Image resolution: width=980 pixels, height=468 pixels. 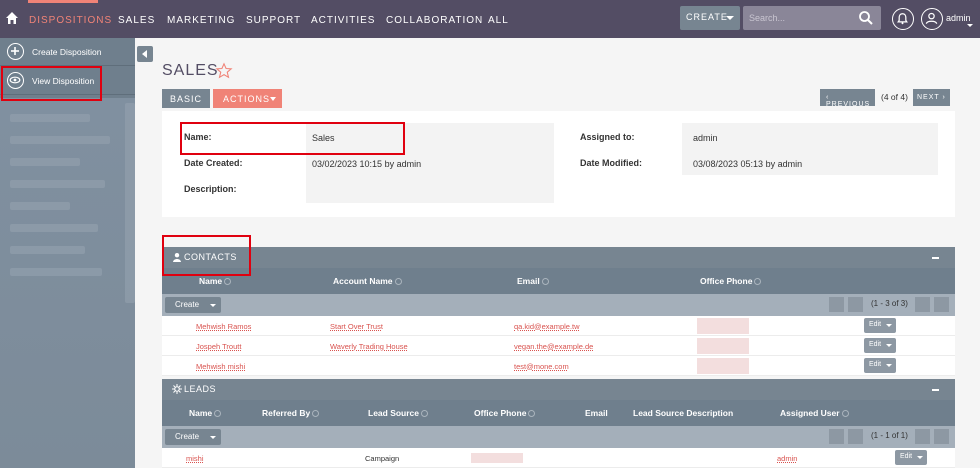 What do you see at coordinates (553, 346) in the screenshot?
I see `contact-email: vegan.the@example.de` at bounding box center [553, 346].